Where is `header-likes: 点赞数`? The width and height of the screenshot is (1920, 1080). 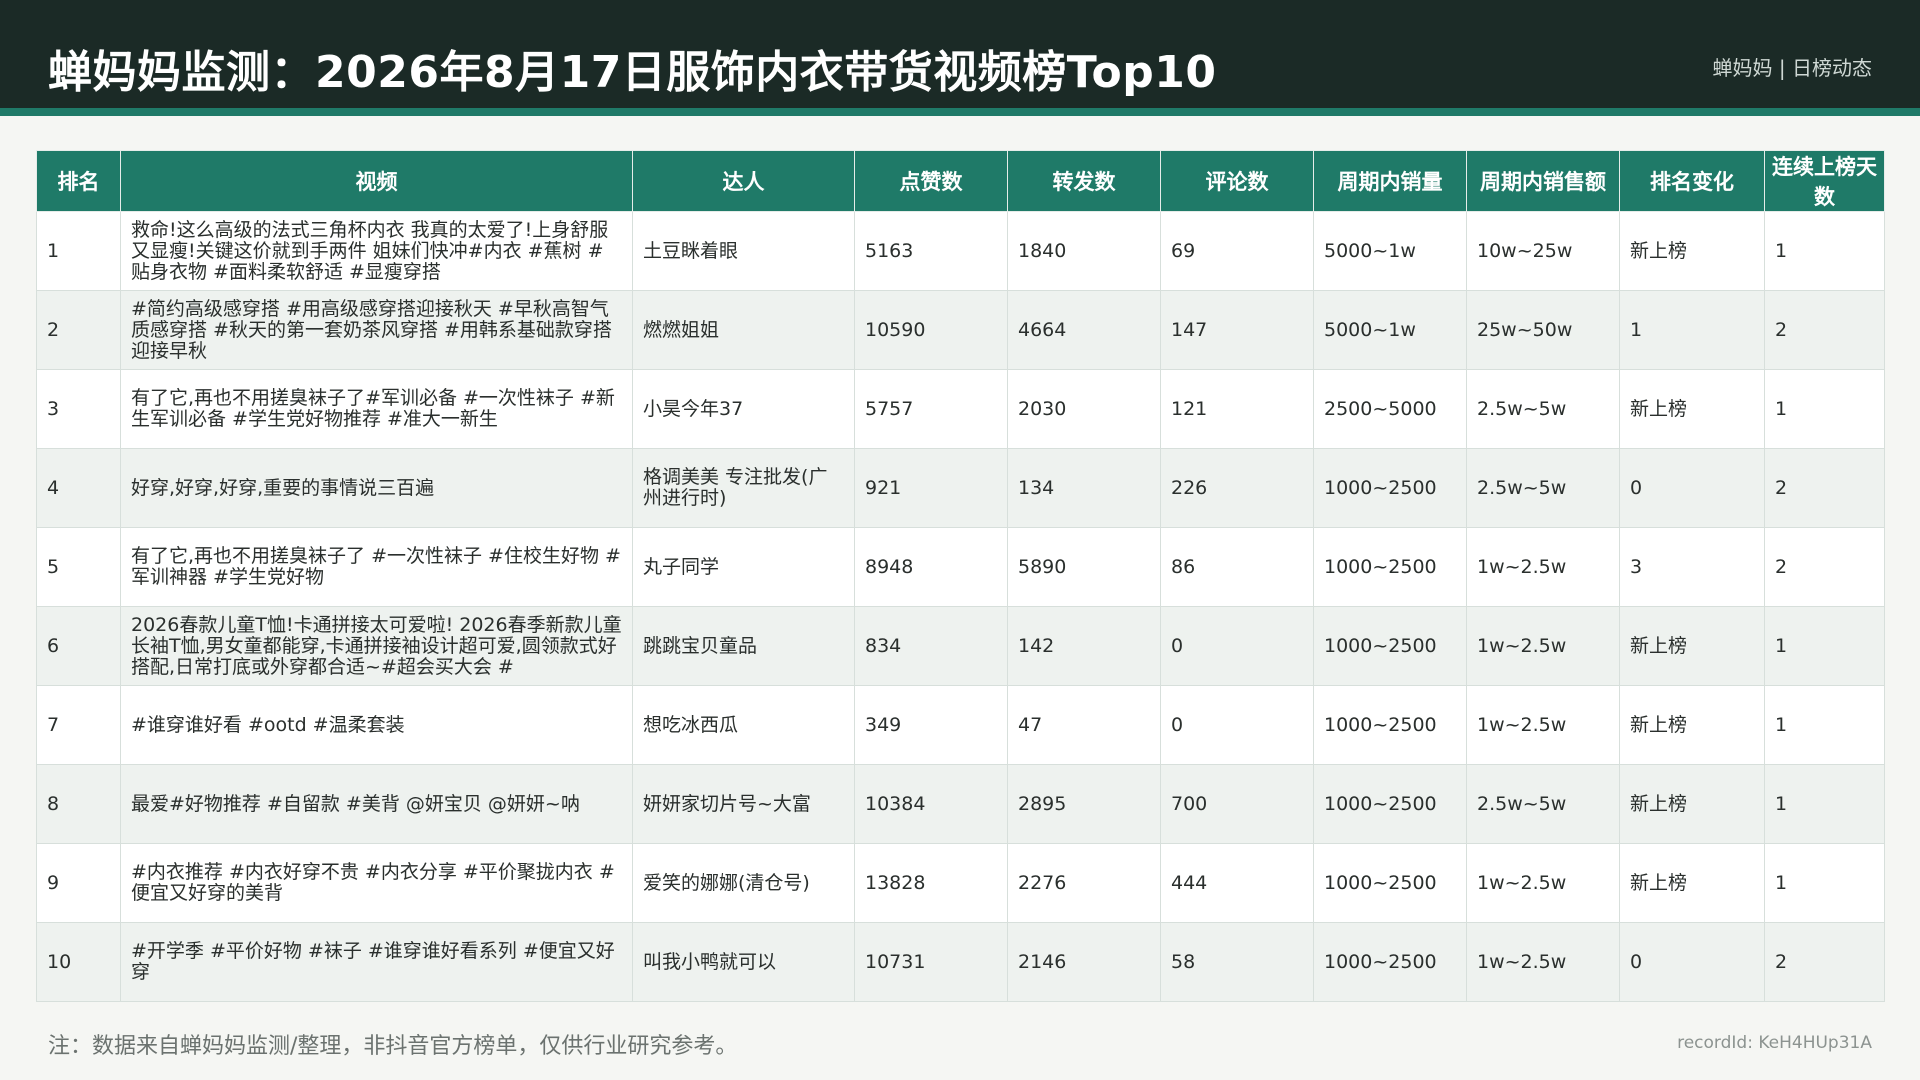
header-likes: 点赞数 is located at coordinates (931, 181).